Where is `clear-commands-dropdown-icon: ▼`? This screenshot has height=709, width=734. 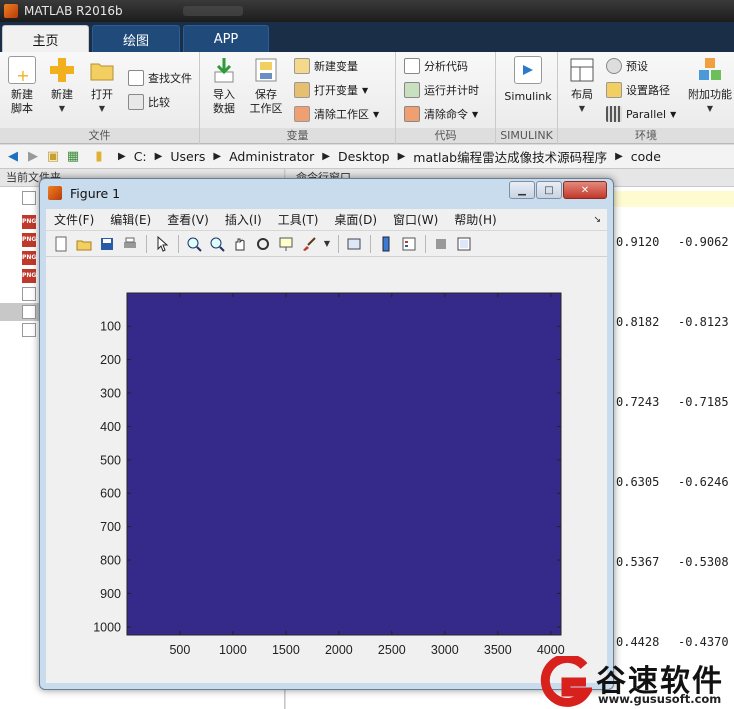
clear-commands-dropdown-icon: ▼ is located at coordinates (475, 114).